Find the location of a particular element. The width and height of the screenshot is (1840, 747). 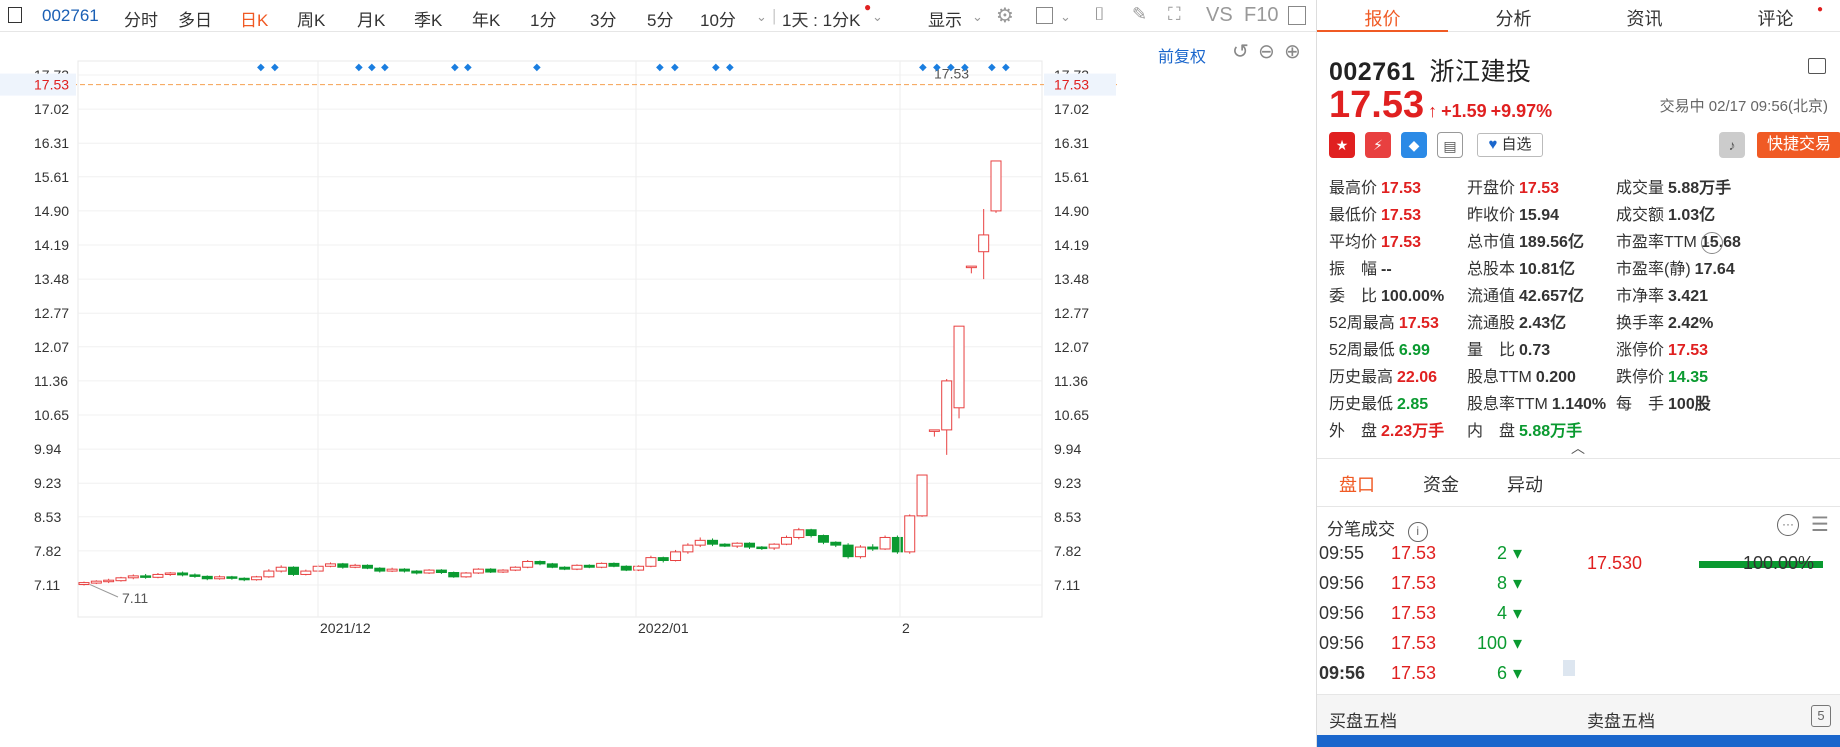

stat-cell: 流通值 42.657亿 is located at coordinates (1525, 294).